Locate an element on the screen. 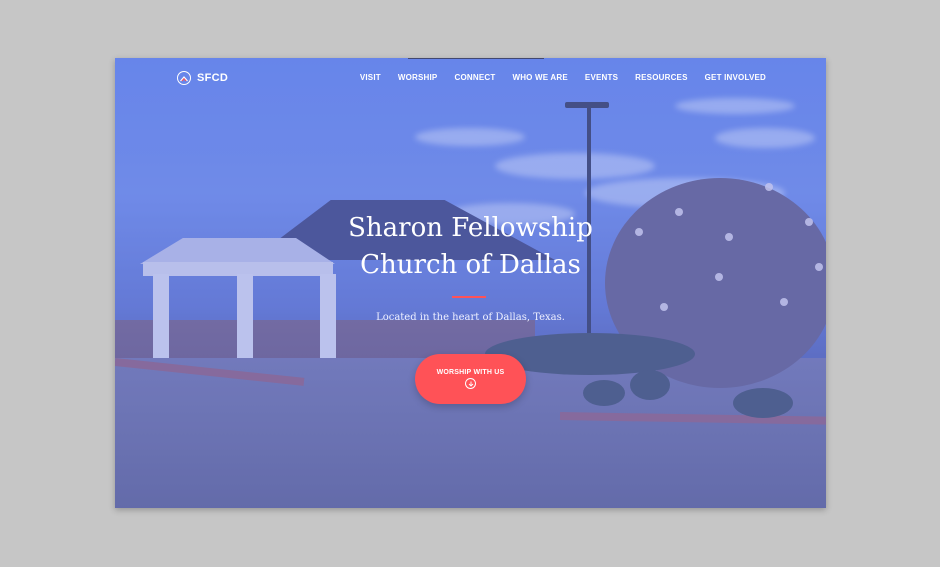 Image resolution: width=940 pixels, height=567 pixels. church-roof-logo-icon is located at coordinates (184, 78).